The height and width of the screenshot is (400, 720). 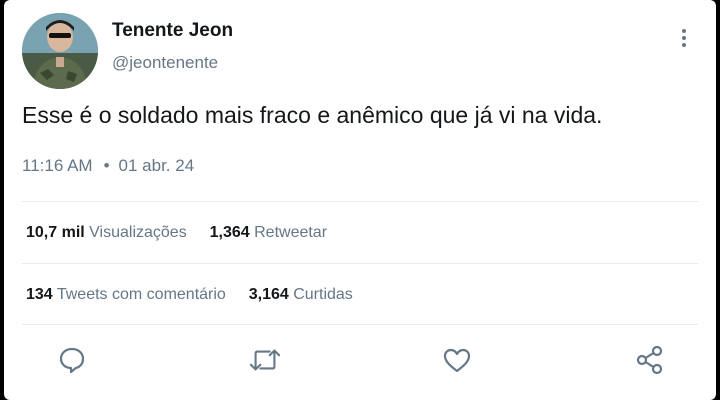 I want to click on more-options-icon, so click(x=684, y=38).